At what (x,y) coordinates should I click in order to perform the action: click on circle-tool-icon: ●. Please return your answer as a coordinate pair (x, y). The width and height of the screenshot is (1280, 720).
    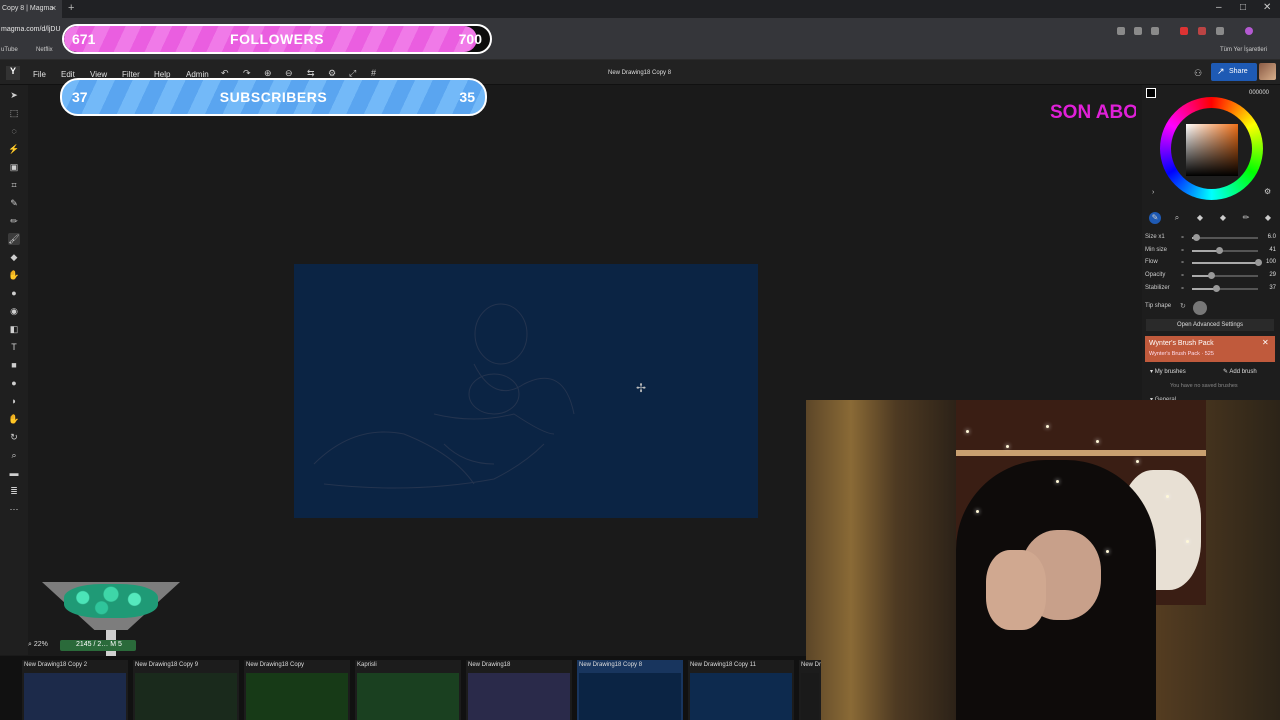
    Looking at the image, I should click on (14, 383).